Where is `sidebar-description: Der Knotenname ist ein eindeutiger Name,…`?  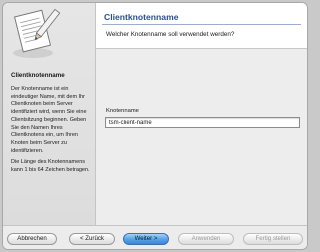
sidebar-description: Der Knotenname ist ein eindeutiger Name,… is located at coordinates (49, 120).